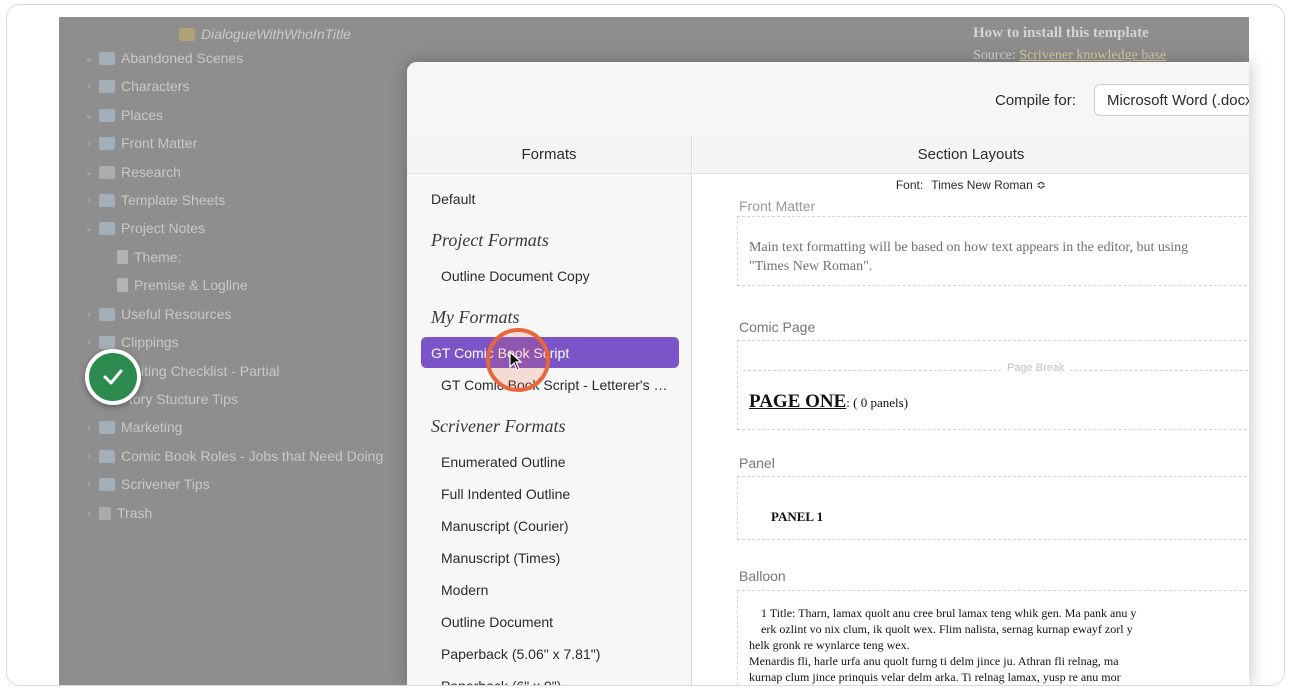 Image resolution: width=1291 pixels, height=690 pixels. What do you see at coordinates (996, 55) in the screenshot?
I see `notes-source-prefix: Source:` at bounding box center [996, 55].